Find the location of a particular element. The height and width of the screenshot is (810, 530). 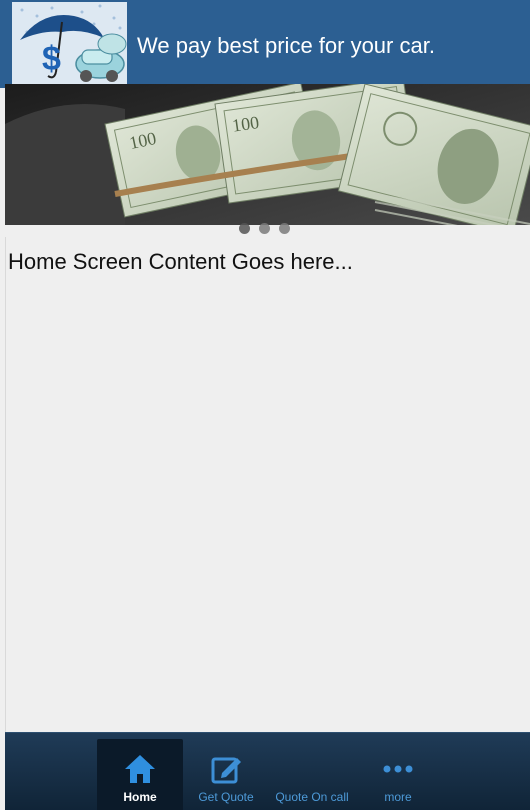

tab-quote-on-call: Quote On call is located at coordinates (312, 774).